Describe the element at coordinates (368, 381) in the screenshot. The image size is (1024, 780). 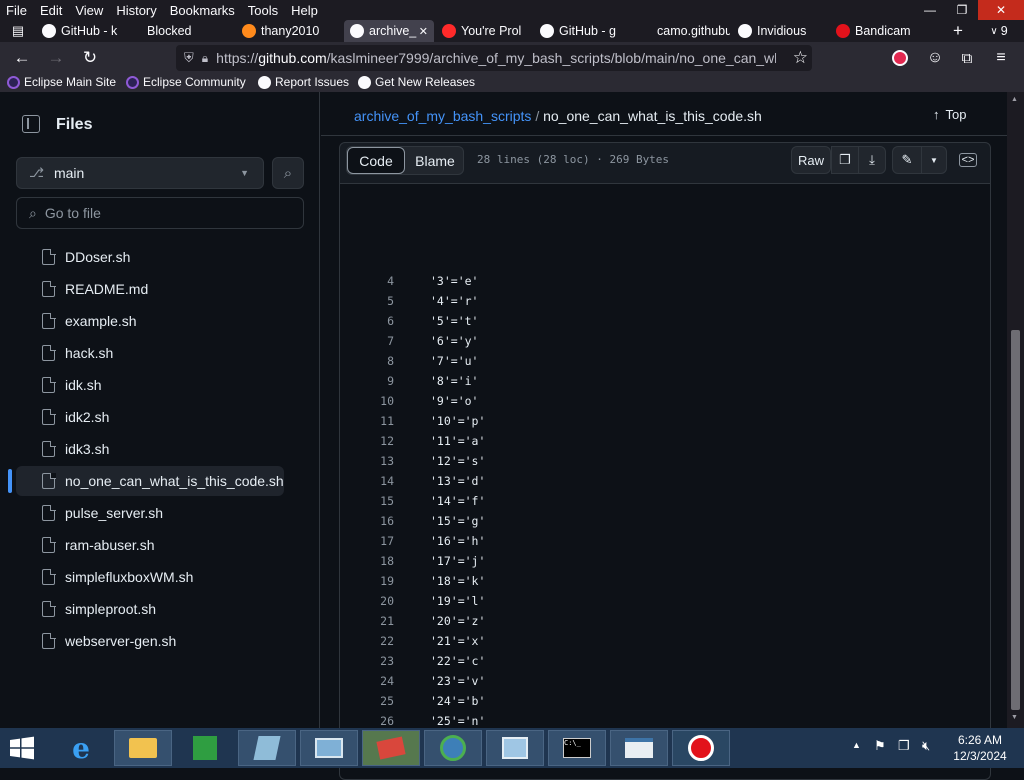
I see `line-number: 9` at that location.